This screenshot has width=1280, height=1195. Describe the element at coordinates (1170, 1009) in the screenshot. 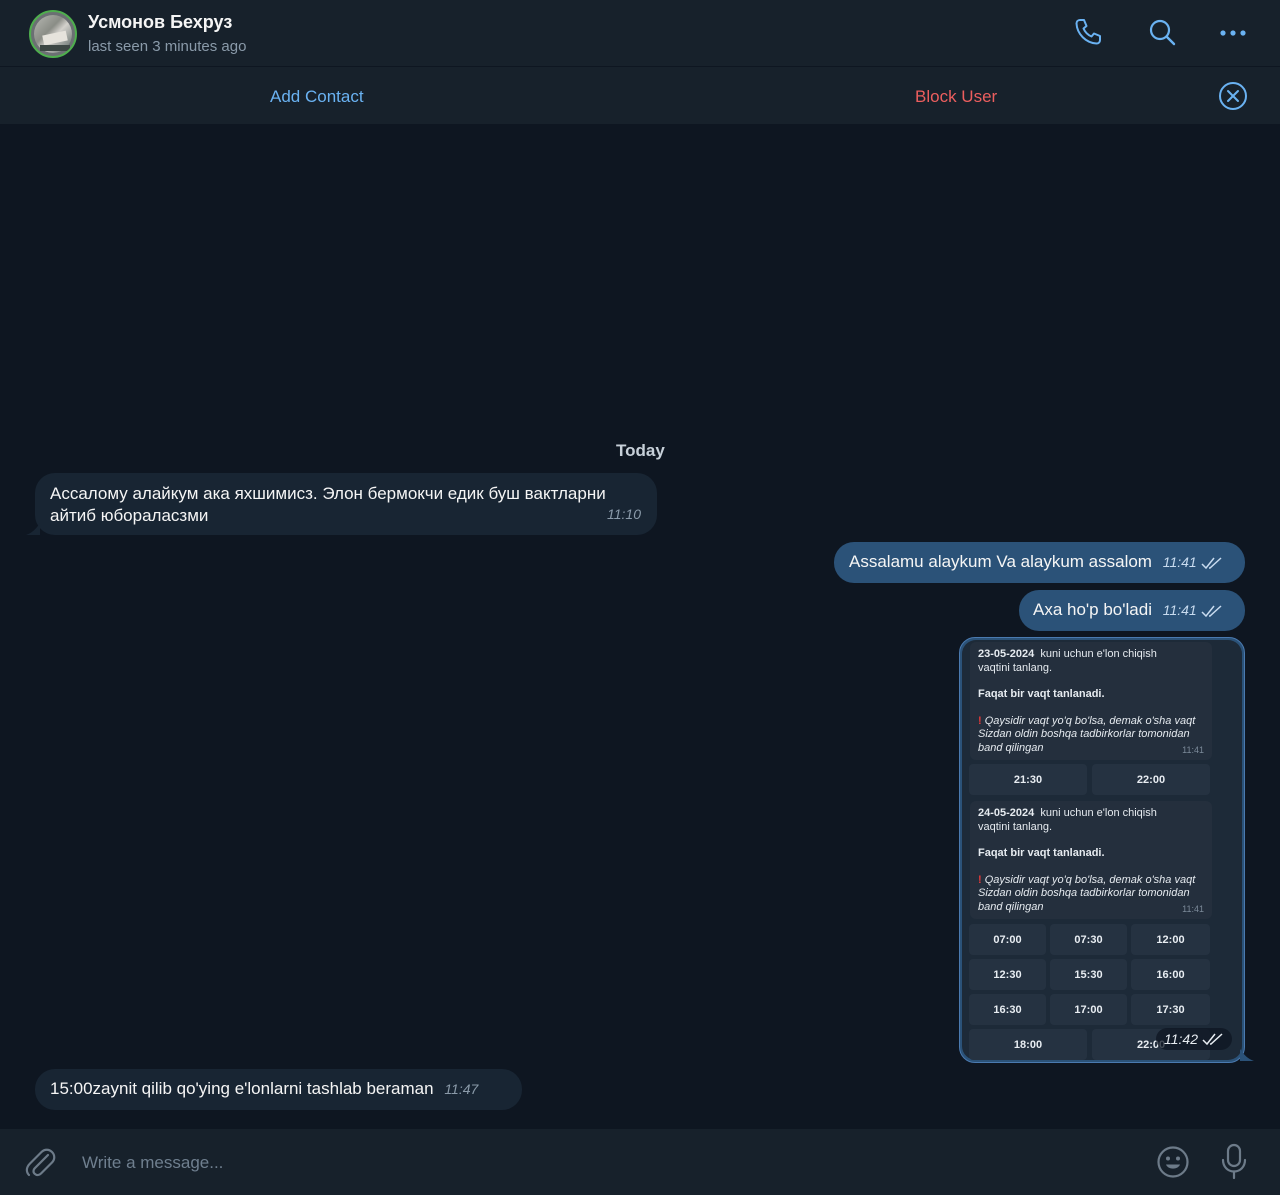

I see `time-slot-button: 17:30` at that location.